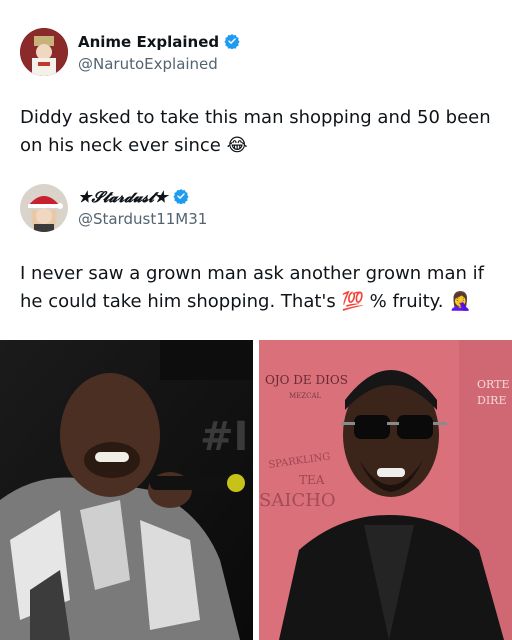 The width and height of the screenshot is (512, 640). I want to click on sign-ojo-de-dios: OJO DE DIOS, so click(306, 380).